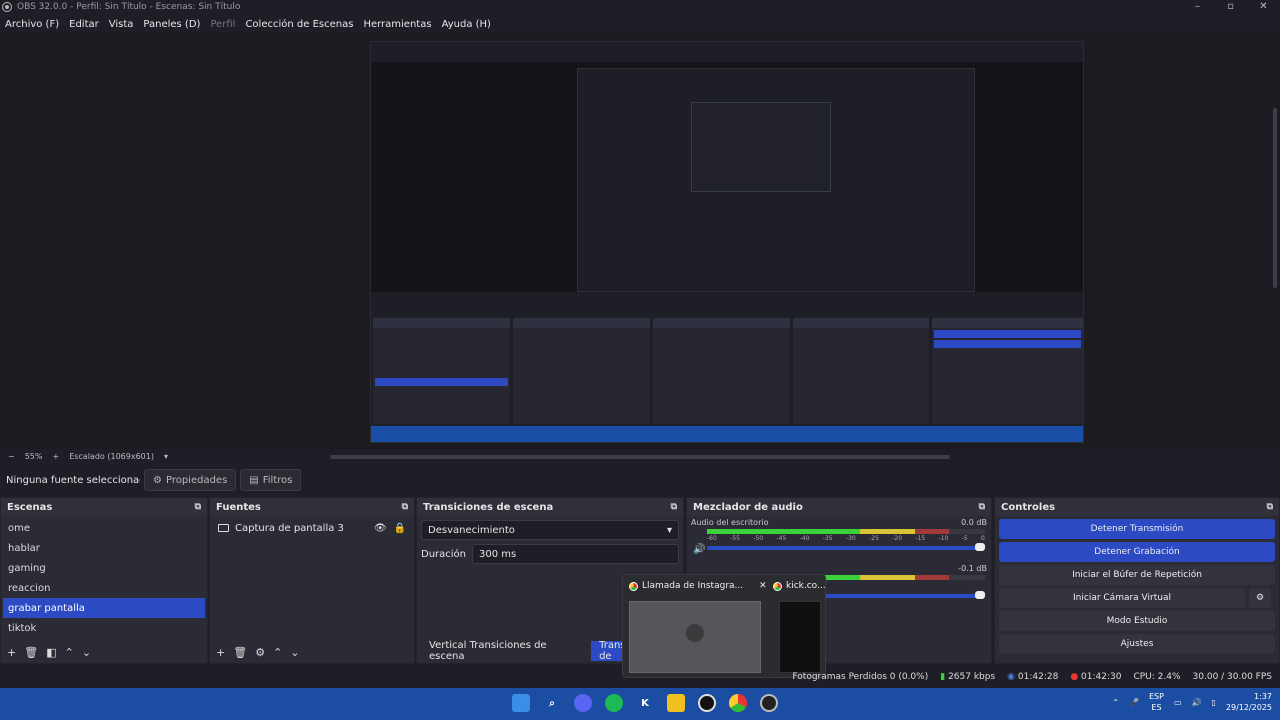 This screenshot has width=1280, height=720. I want to click on cpu-usage: CPU: 2.4%, so click(1157, 677).